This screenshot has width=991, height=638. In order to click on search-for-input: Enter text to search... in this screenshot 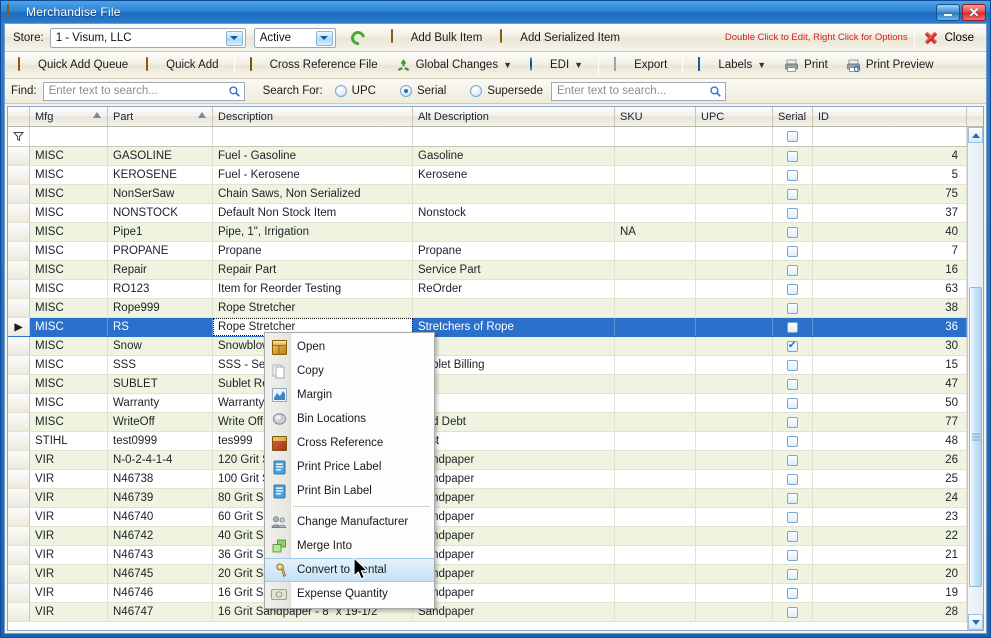, I will do `click(638, 91)`.